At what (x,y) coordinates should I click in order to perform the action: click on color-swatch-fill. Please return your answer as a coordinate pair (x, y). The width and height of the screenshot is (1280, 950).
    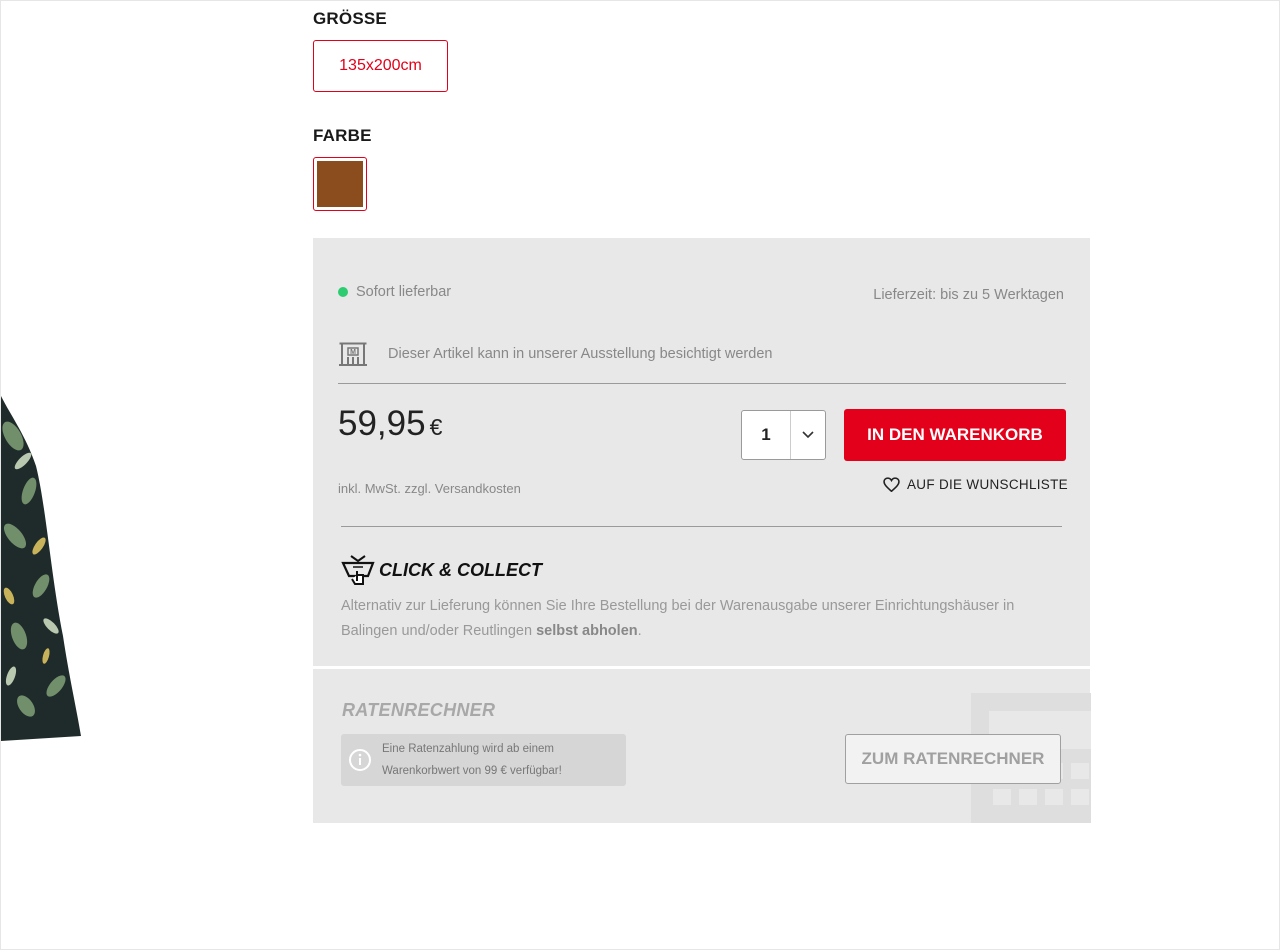
    Looking at the image, I should click on (340, 184).